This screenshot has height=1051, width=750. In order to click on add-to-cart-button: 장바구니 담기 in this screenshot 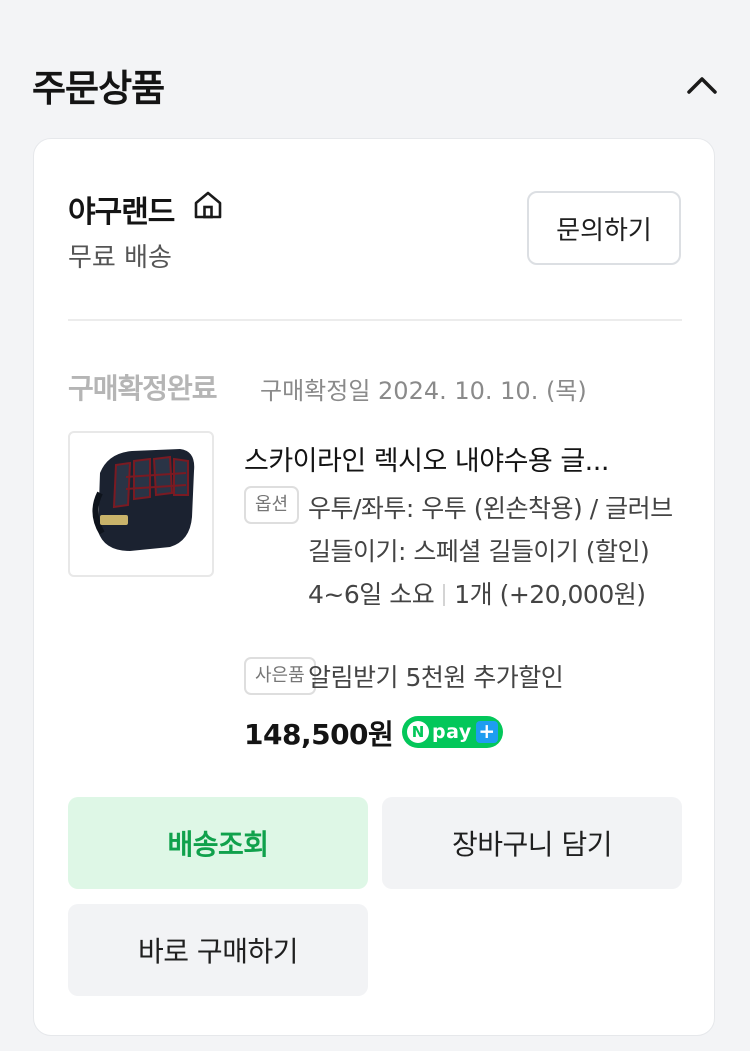, I will do `click(532, 843)`.